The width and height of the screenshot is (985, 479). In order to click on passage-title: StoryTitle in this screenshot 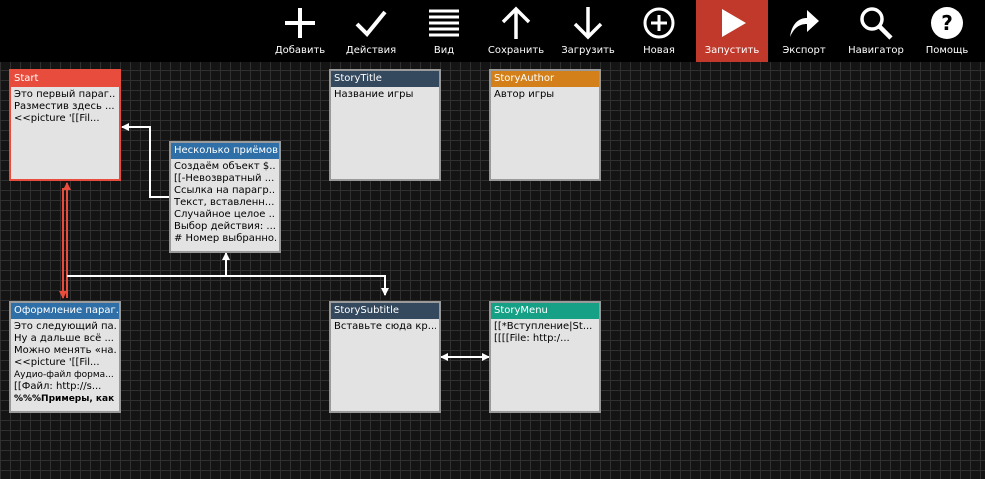, I will do `click(385, 79)`.